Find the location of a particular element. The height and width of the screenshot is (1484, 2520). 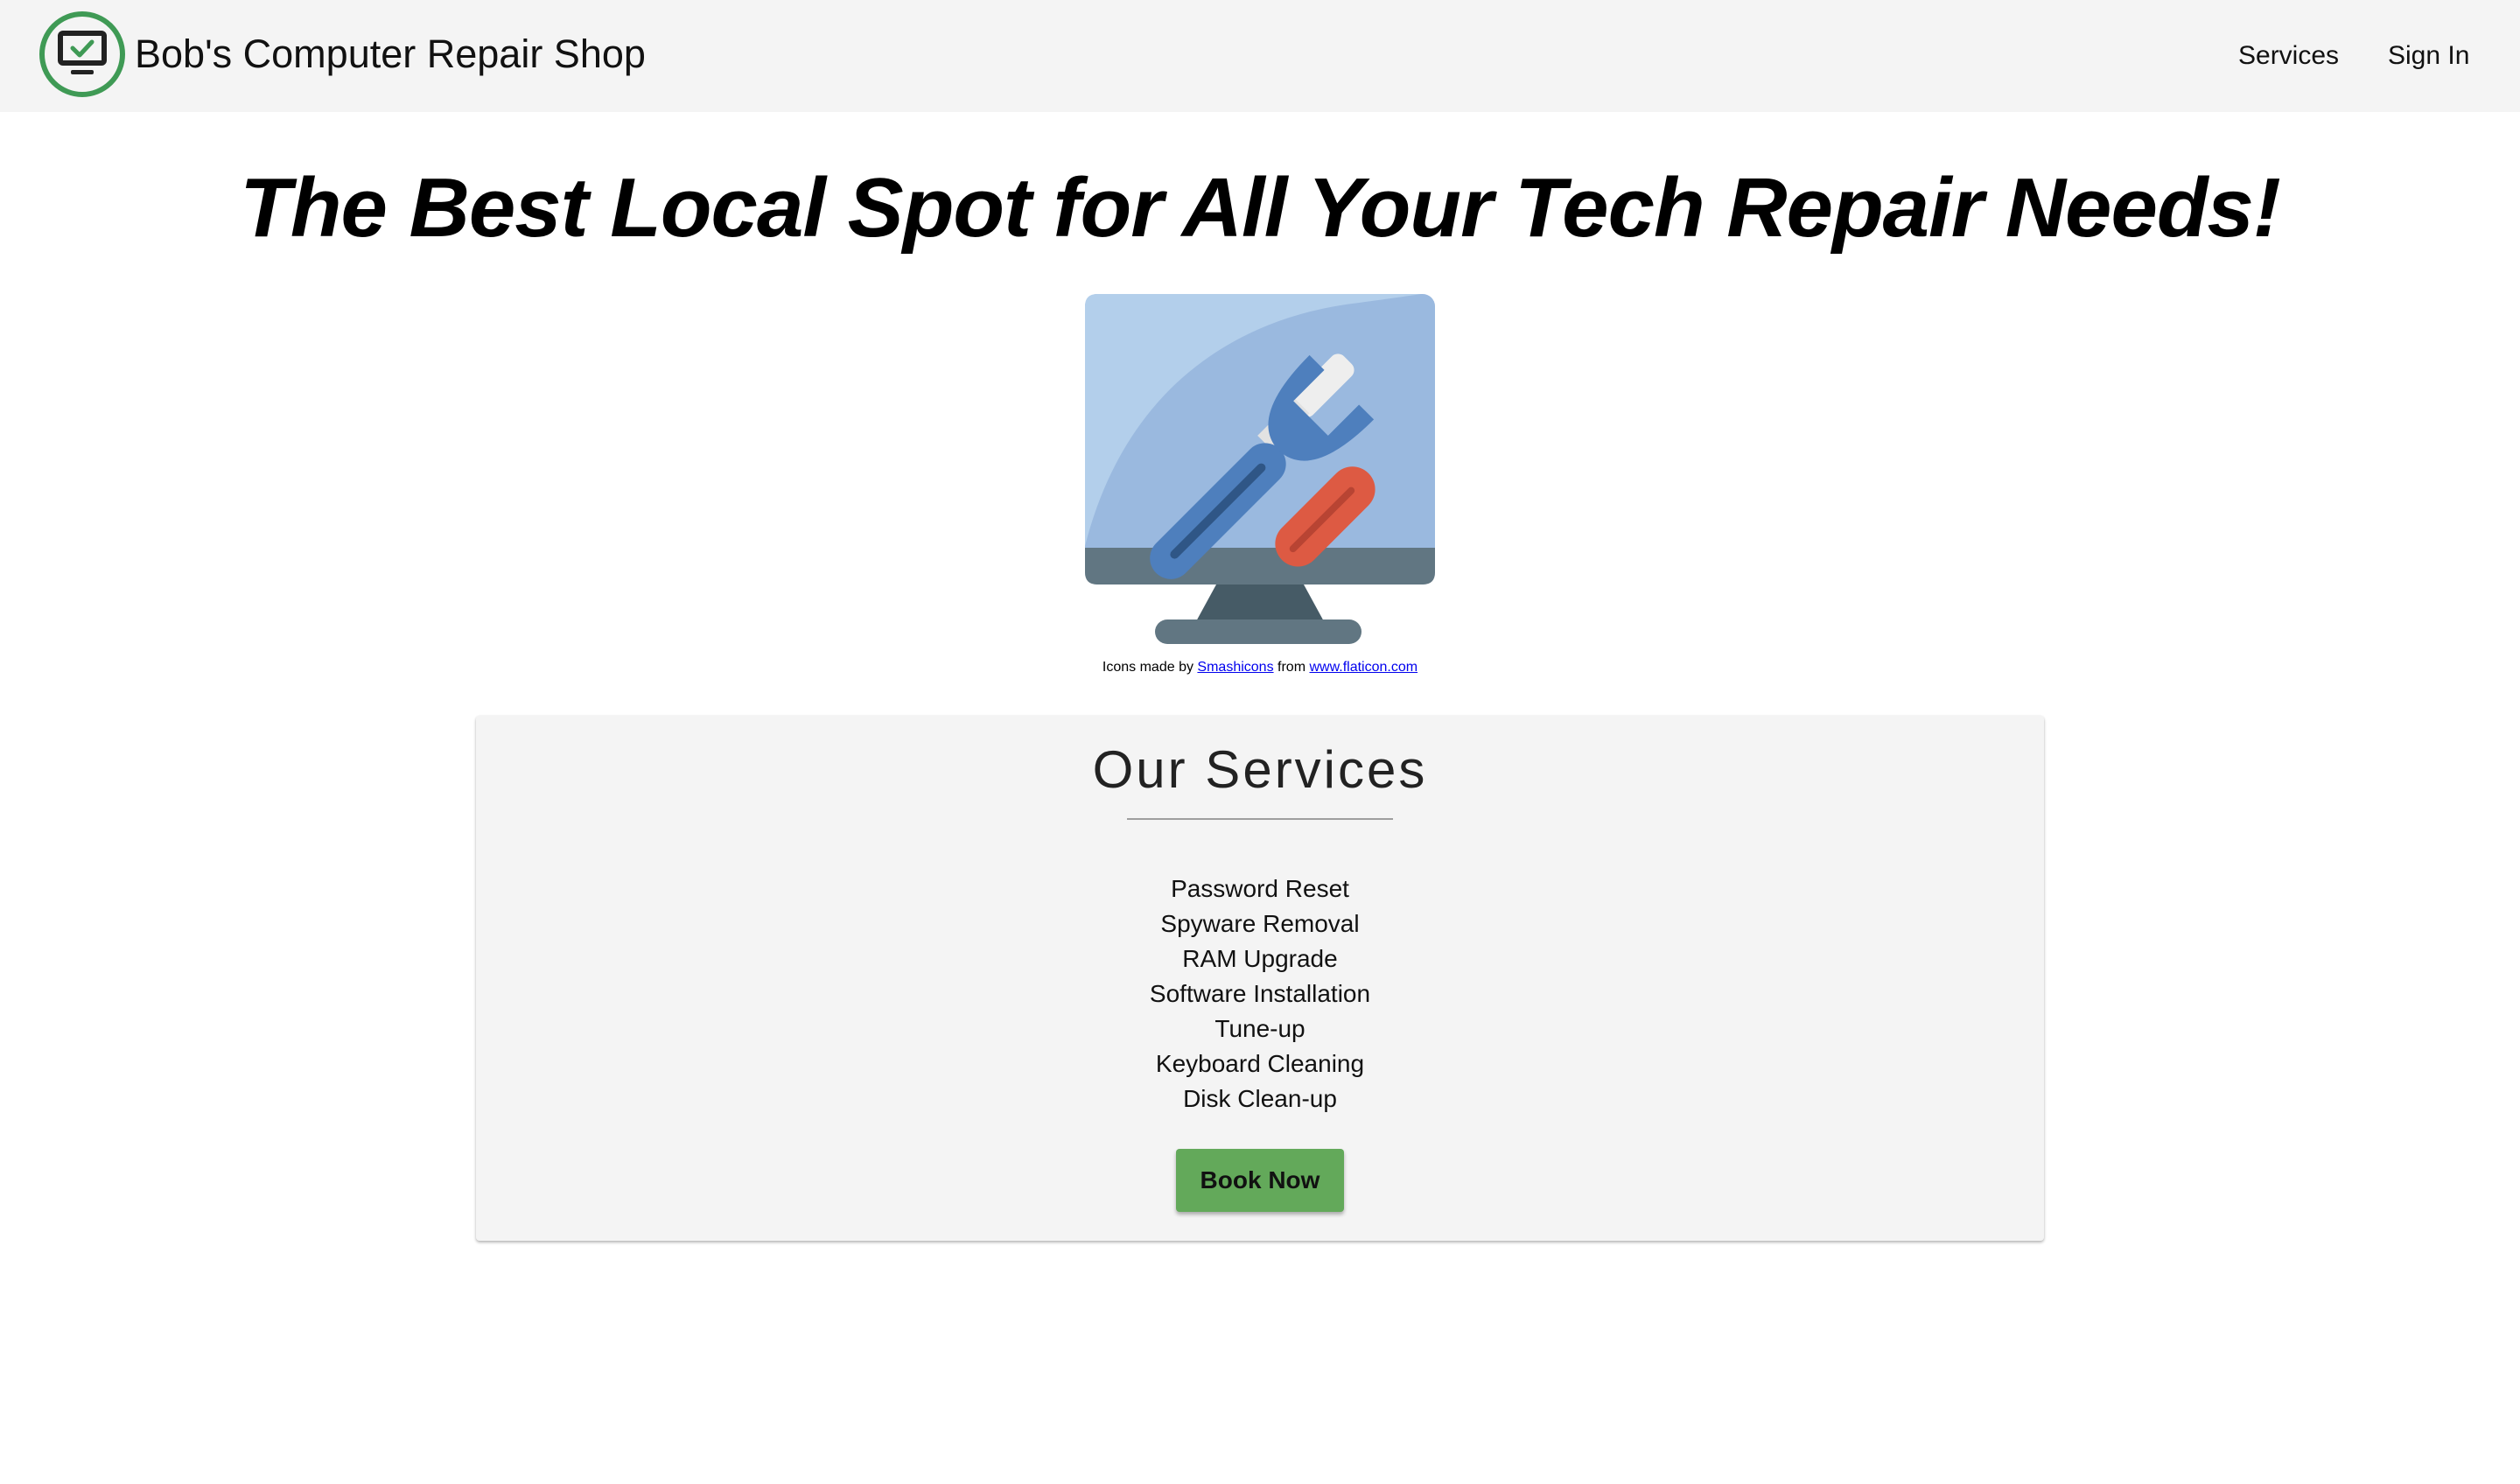

site-title: Bob's Computer Repair Shop is located at coordinates (390, 54).